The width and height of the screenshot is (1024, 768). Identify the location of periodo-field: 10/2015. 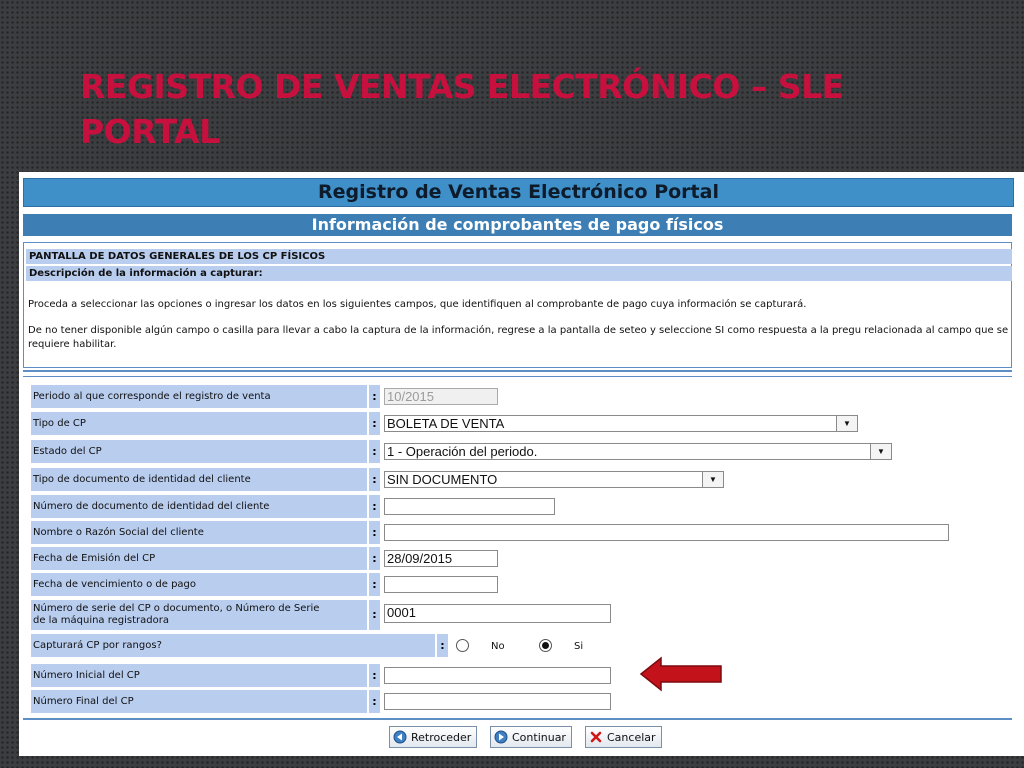
(441, 396).